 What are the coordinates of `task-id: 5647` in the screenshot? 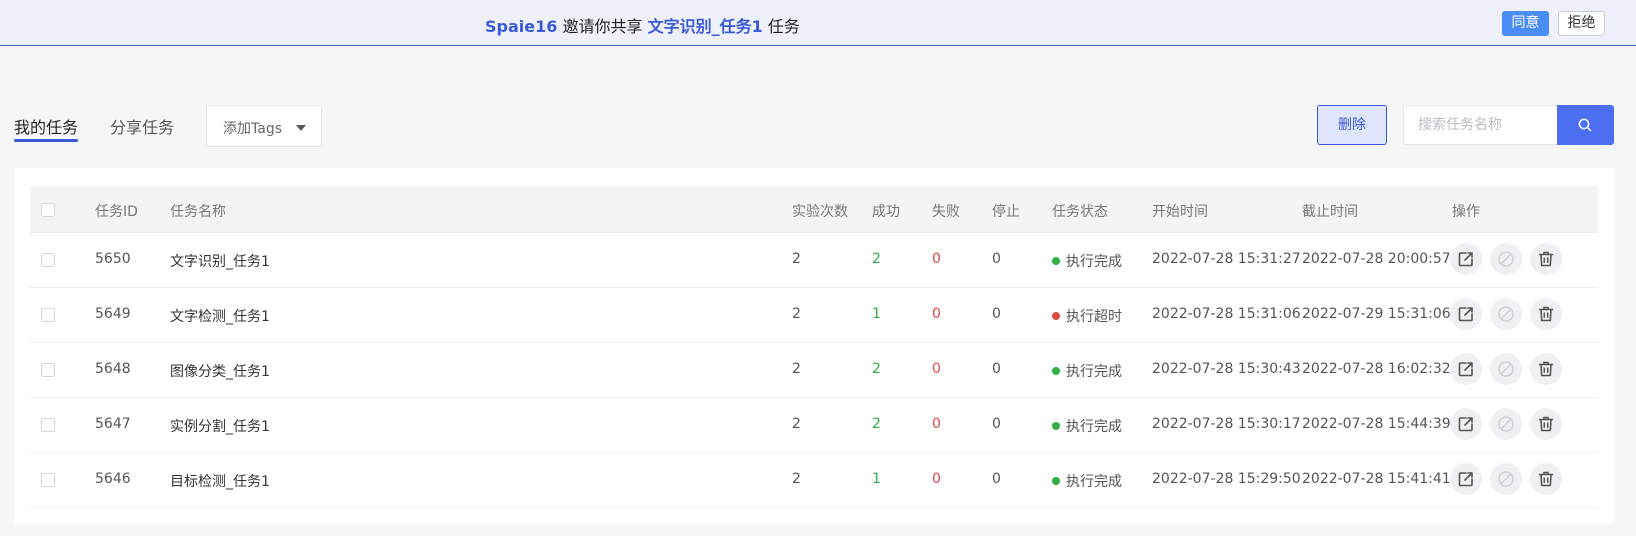 It's located at (113, 424).